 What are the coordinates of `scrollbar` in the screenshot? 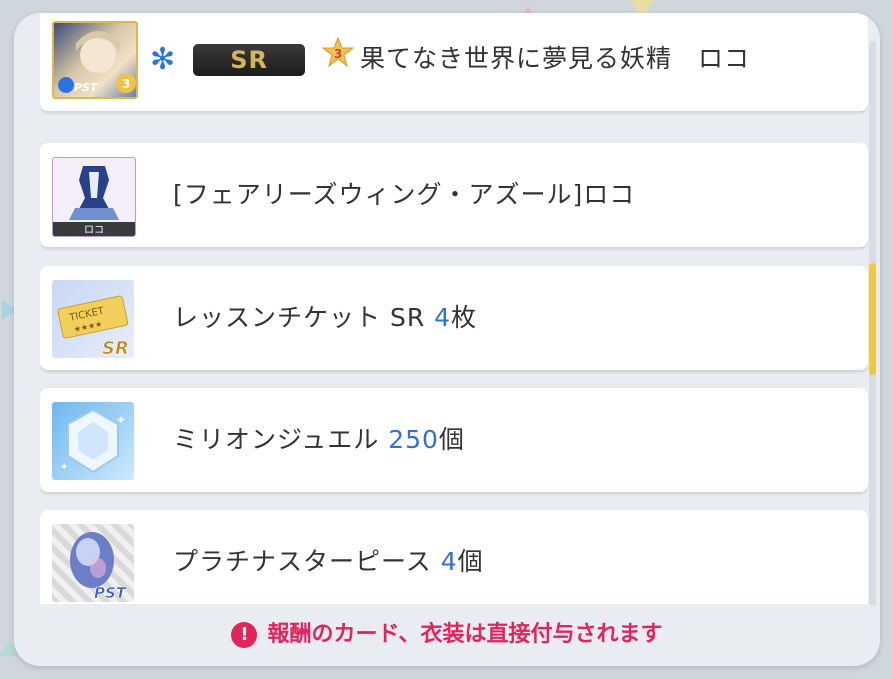 It's located at (872, 323).